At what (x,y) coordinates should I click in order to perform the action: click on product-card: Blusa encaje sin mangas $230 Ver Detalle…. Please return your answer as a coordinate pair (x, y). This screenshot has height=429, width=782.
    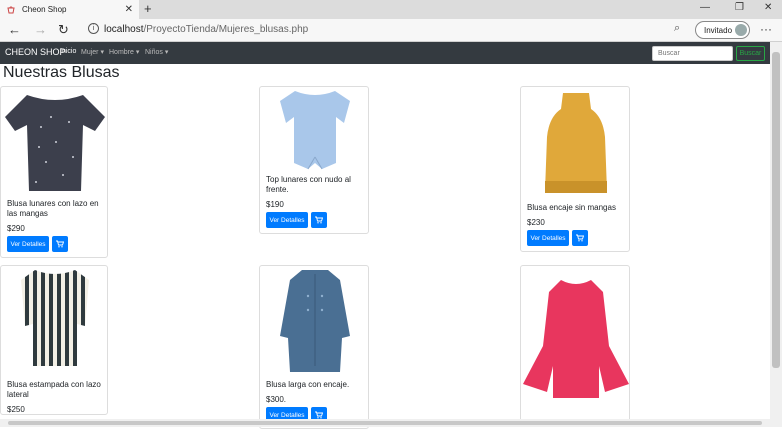
    Looking at the image, I should click on (575, 169).